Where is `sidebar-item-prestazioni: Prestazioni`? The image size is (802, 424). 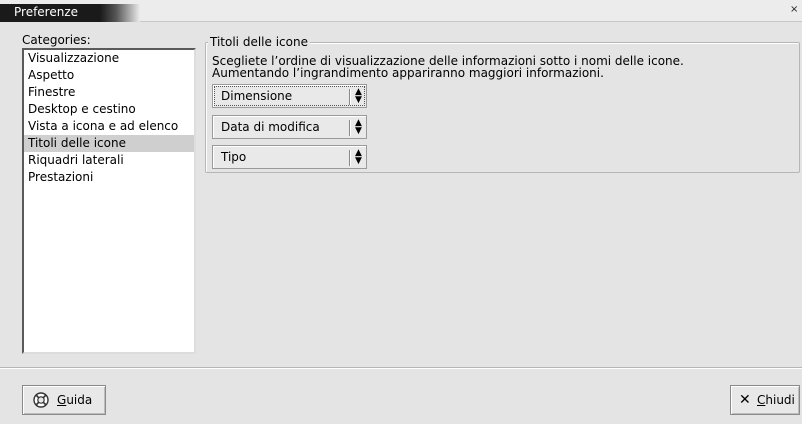 sidebar-item-prestazioni: Prestazioni is located at coordinates (109, 177).